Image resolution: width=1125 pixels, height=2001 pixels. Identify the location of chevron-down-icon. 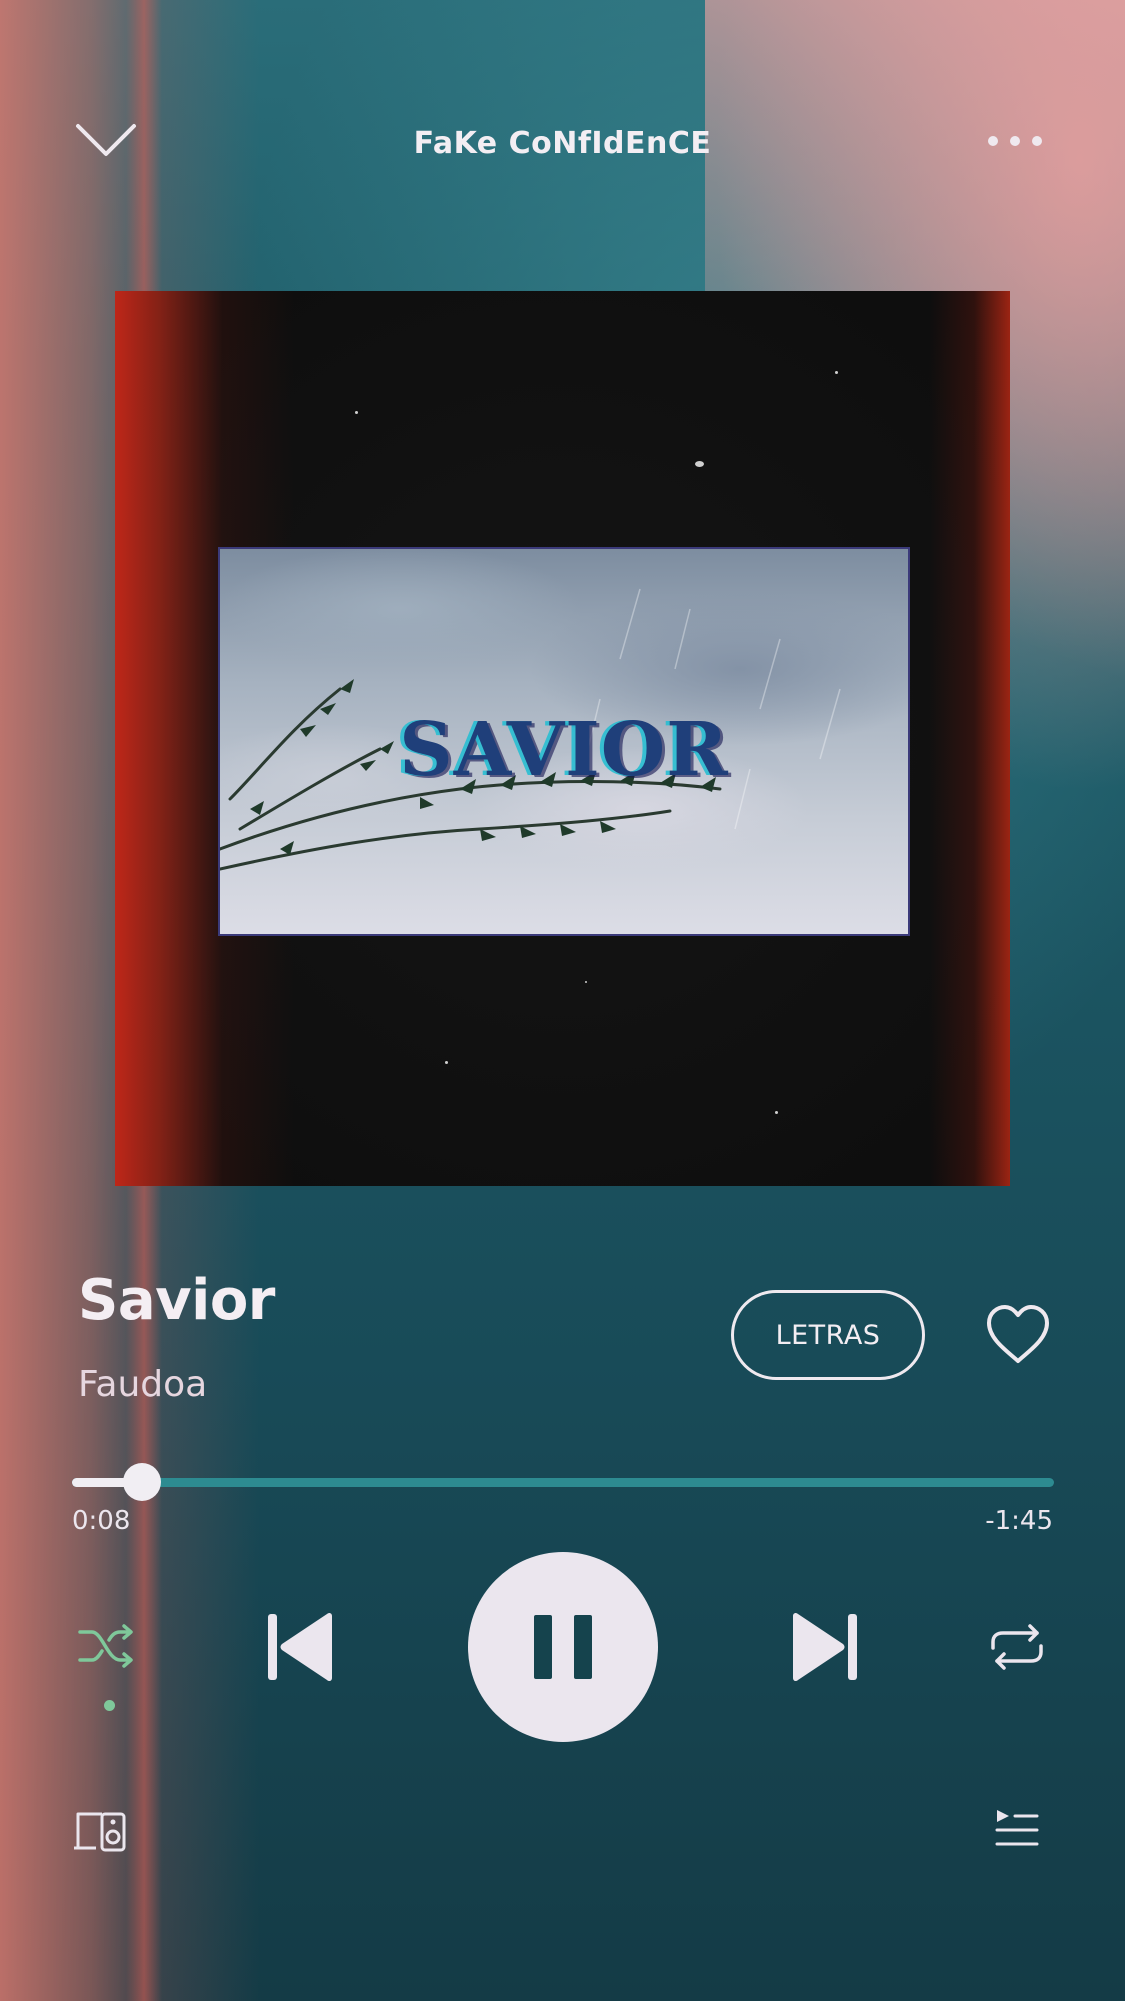
(106, 140).